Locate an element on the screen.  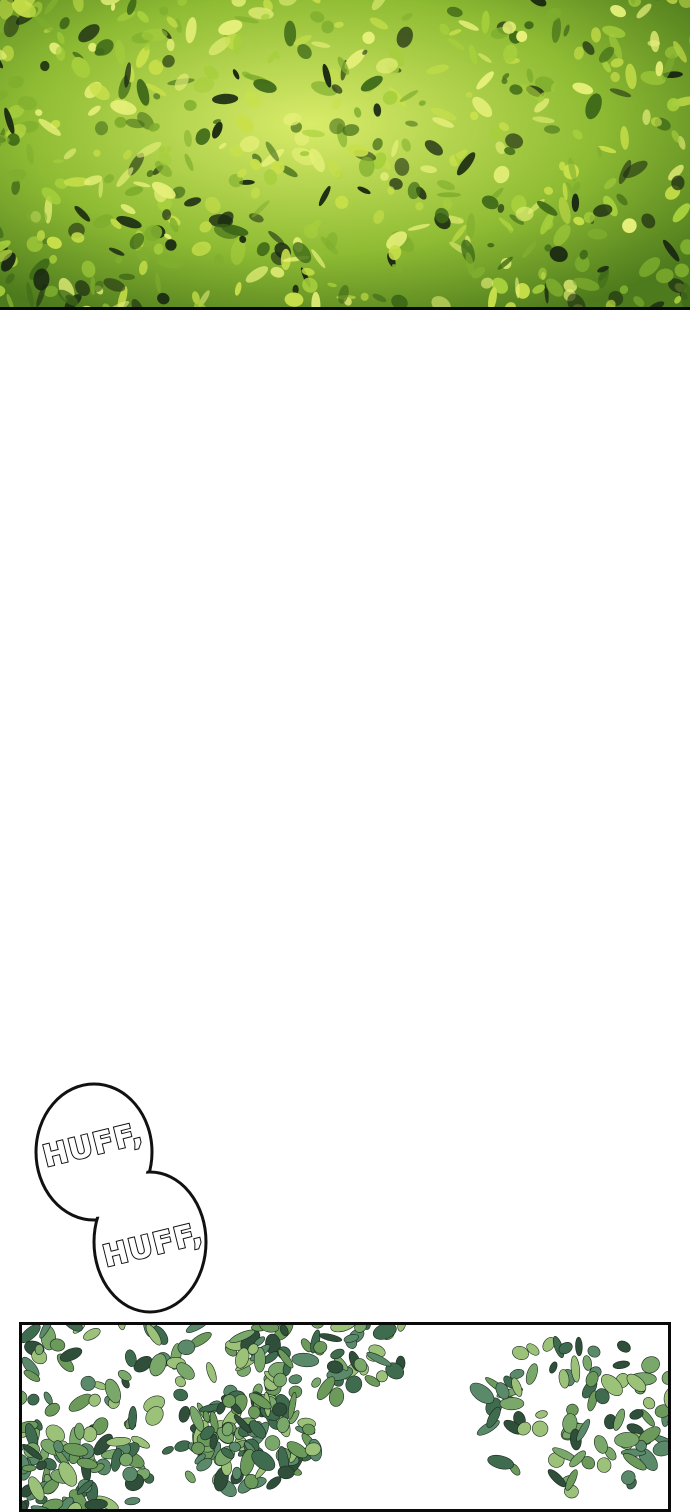
canopy-illustration is located at coordinates (345, 1417).